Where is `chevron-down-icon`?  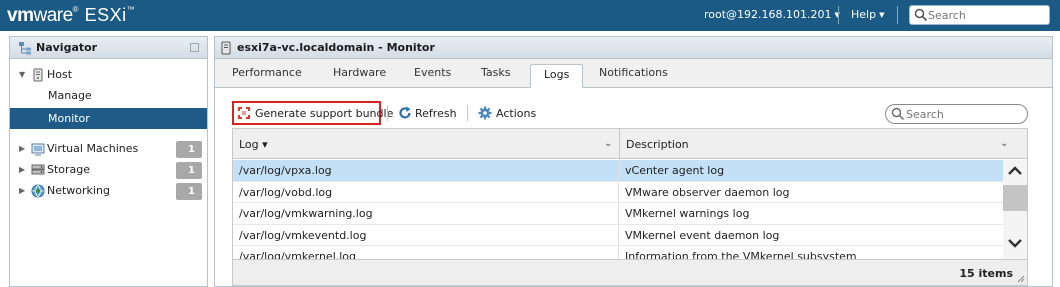 chevron-down-icon is located at coordinates (1015, 243).